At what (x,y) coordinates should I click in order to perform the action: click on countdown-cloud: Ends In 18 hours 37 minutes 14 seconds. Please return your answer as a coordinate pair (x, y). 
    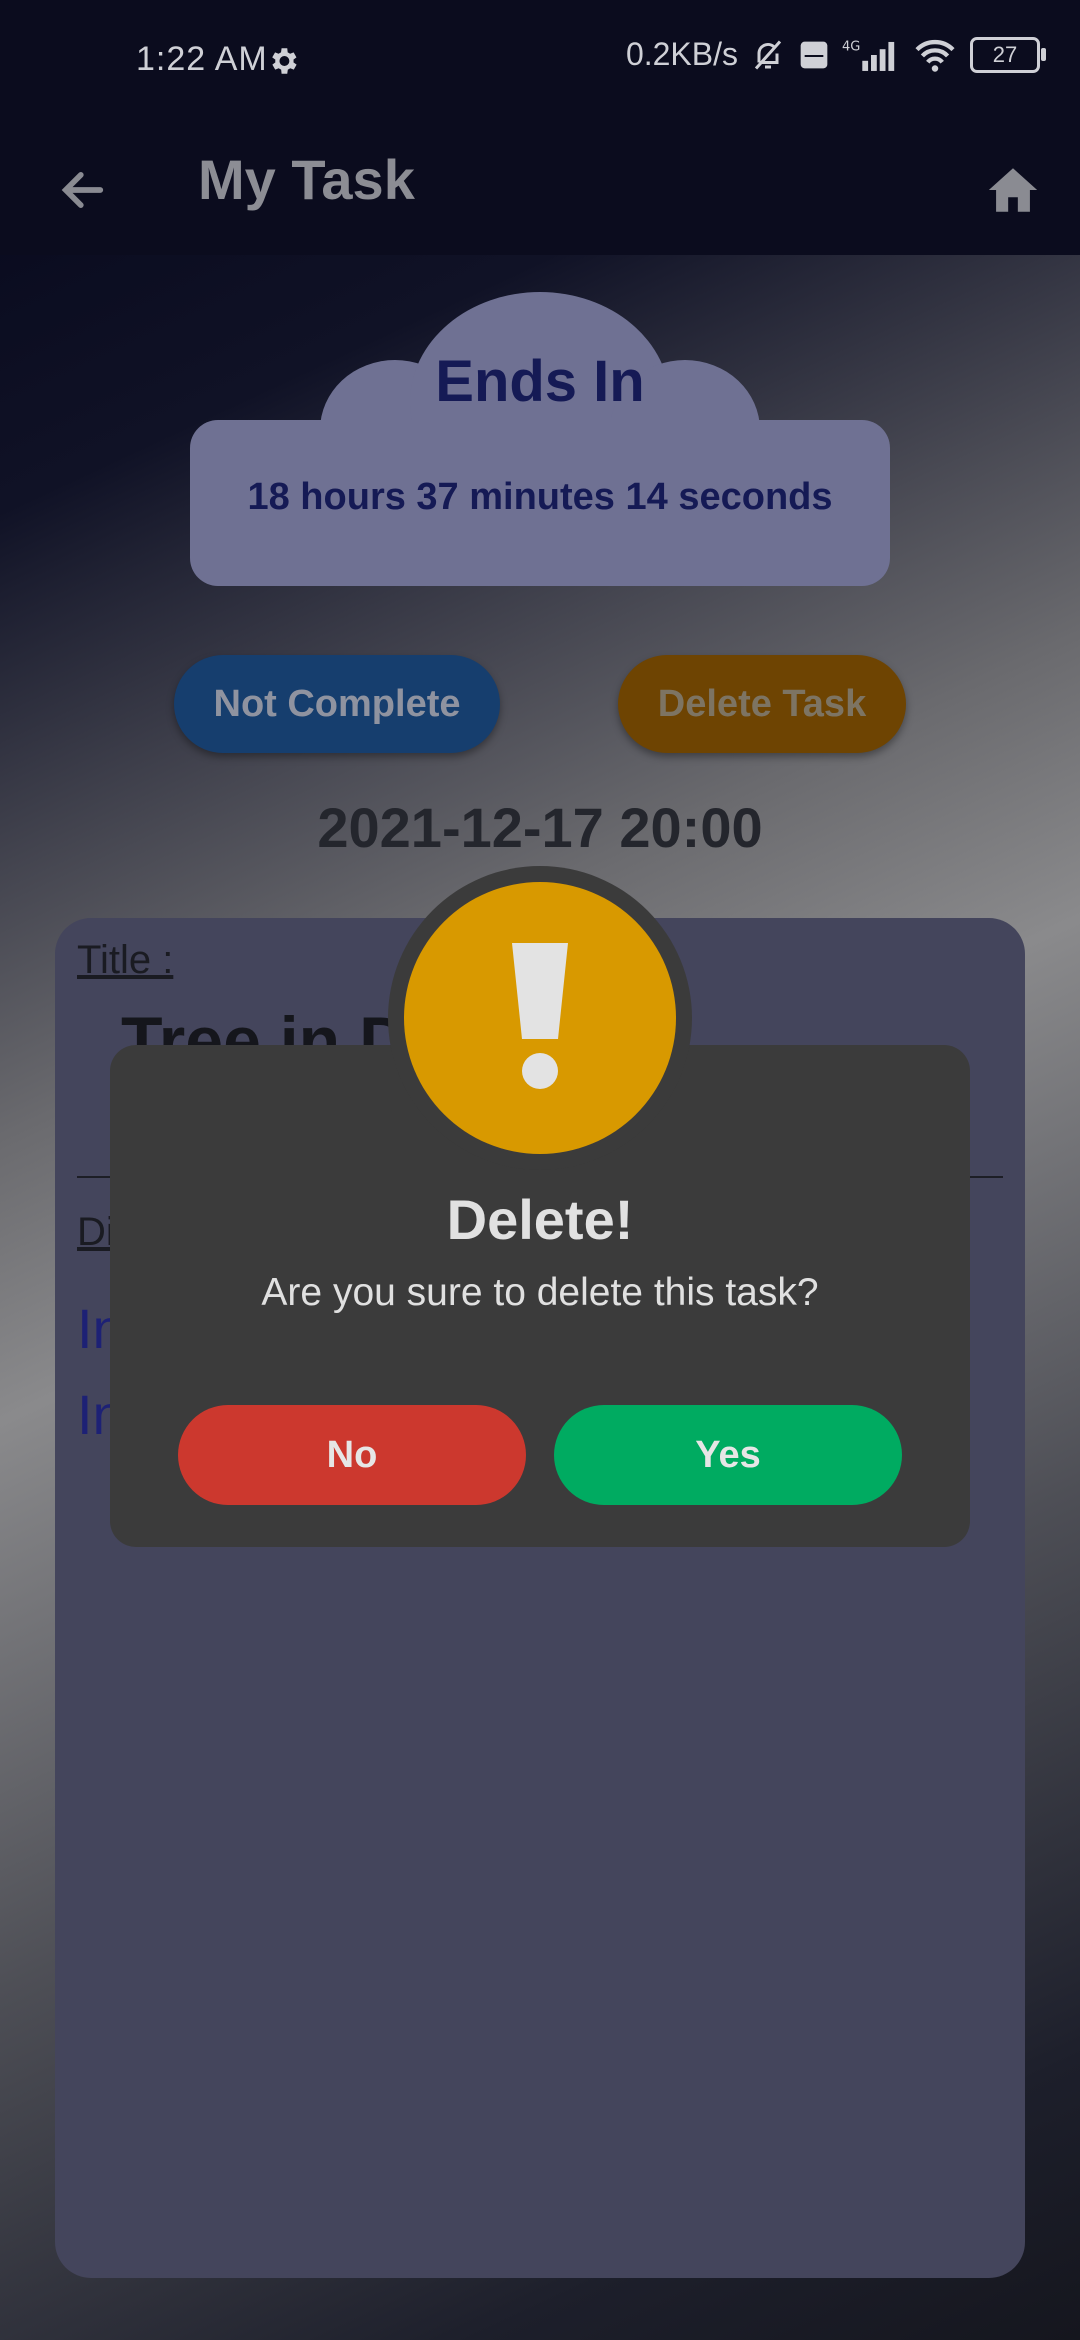
    Looking at the image, I should click on (540, 440).